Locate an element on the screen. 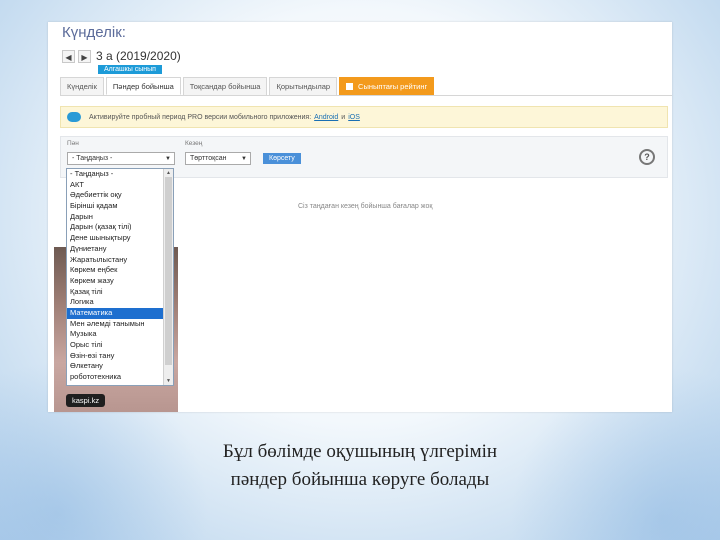 The height and width of the screenshot is (540, 720). prev-class-button: ◀ is located at coordinates (68, 56).